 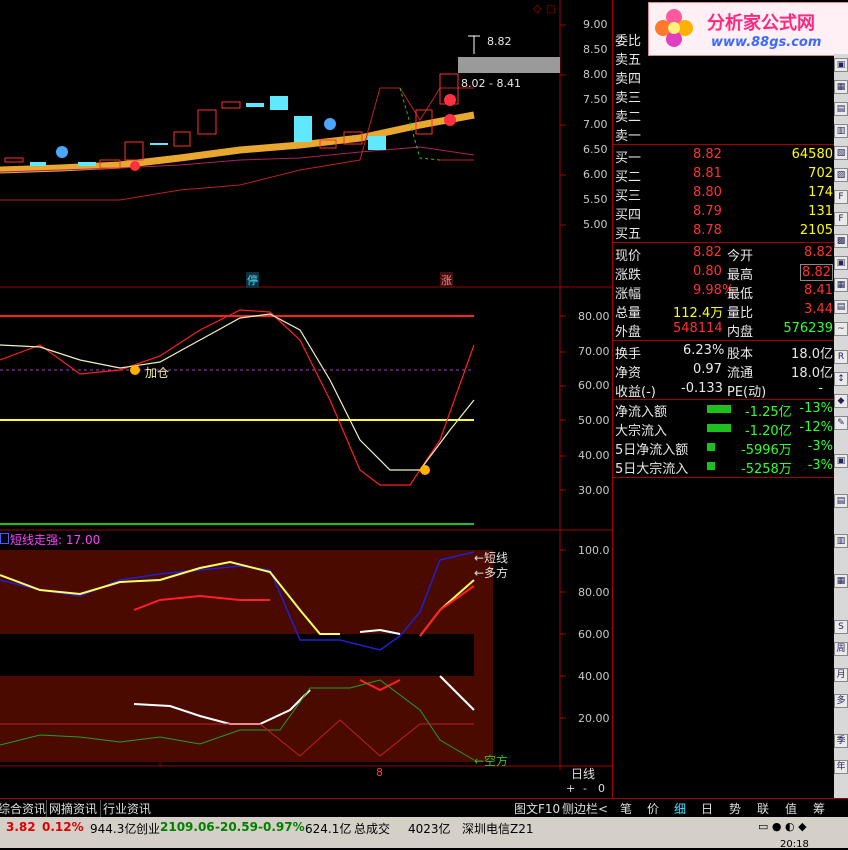 I want to click on price-high-label: 8.82, so click(x=499, y=41).